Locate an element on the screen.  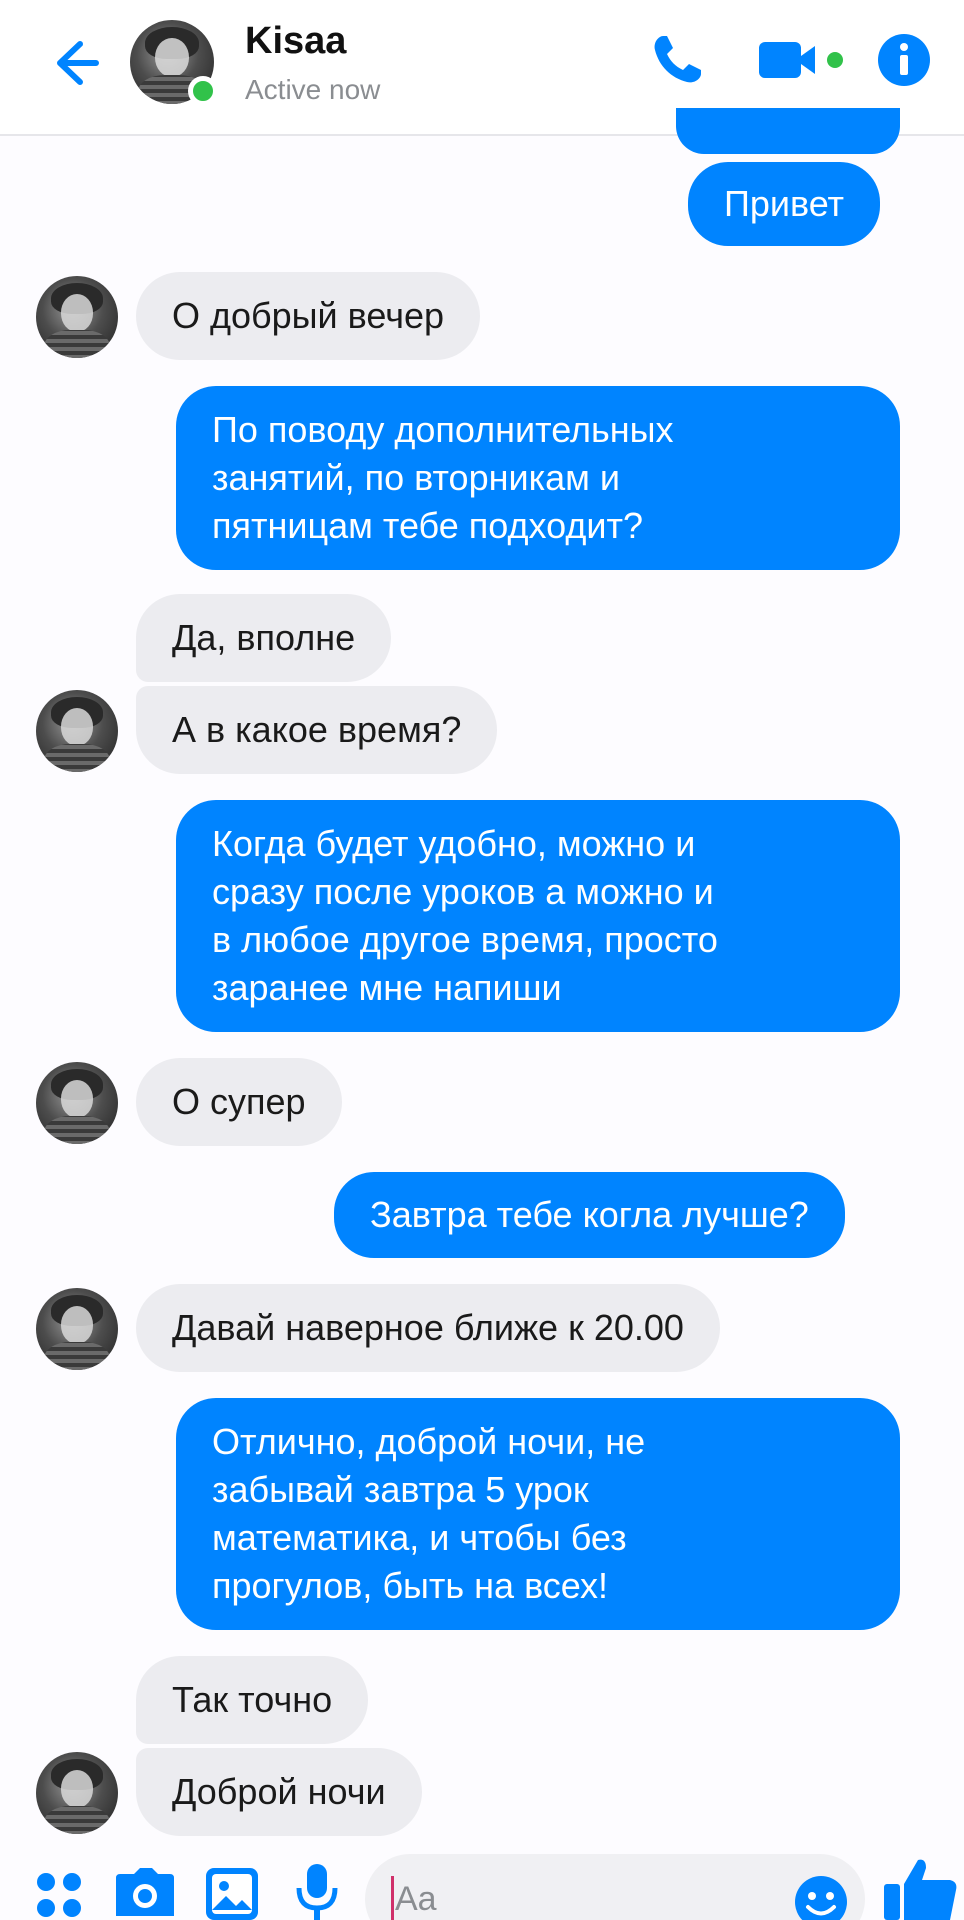
contact-name: Kisaa is located at coordinates (295, 41).